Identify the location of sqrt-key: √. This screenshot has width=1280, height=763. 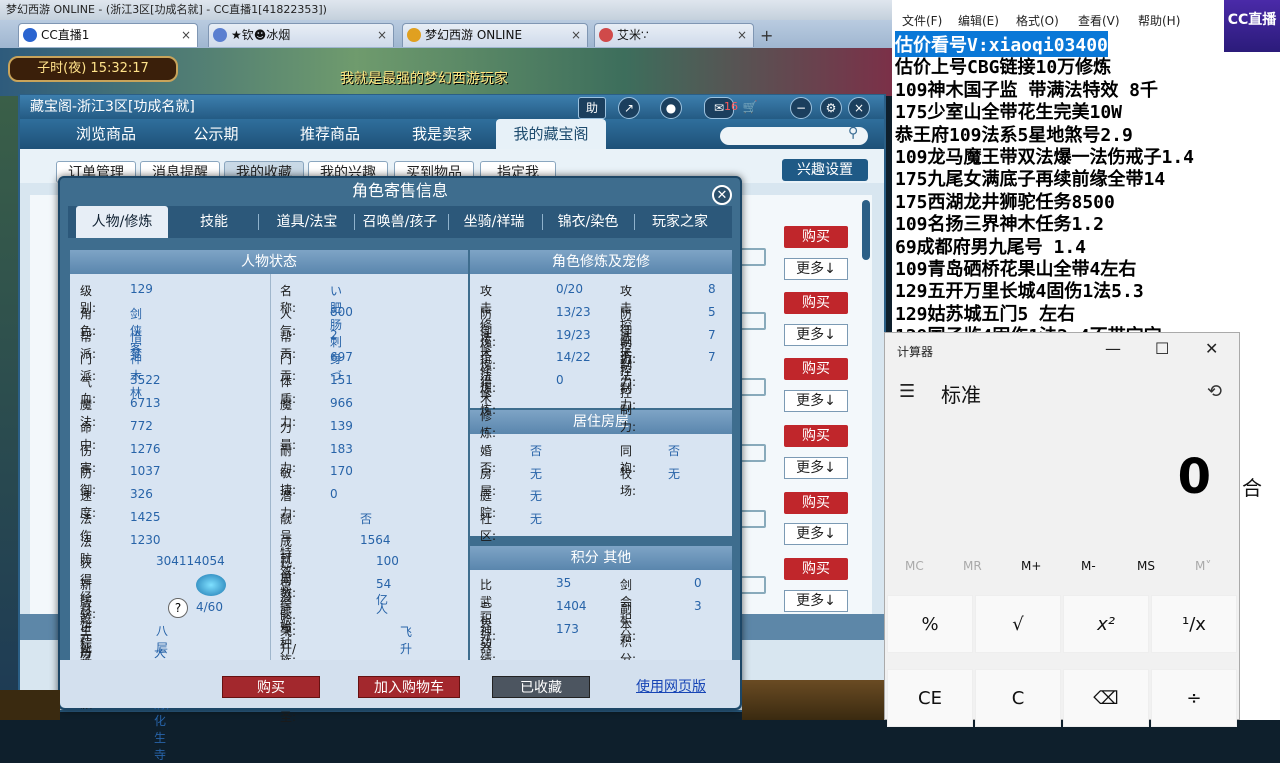
(1018, 624).